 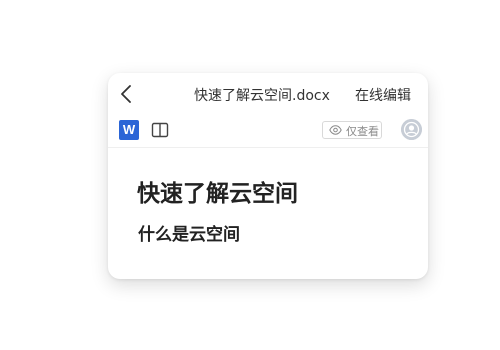 What do you see at coordinates (383, 95) in the screenshot?
I see `edit-online-button: 在线编辑` at bounding box center [383, 95].